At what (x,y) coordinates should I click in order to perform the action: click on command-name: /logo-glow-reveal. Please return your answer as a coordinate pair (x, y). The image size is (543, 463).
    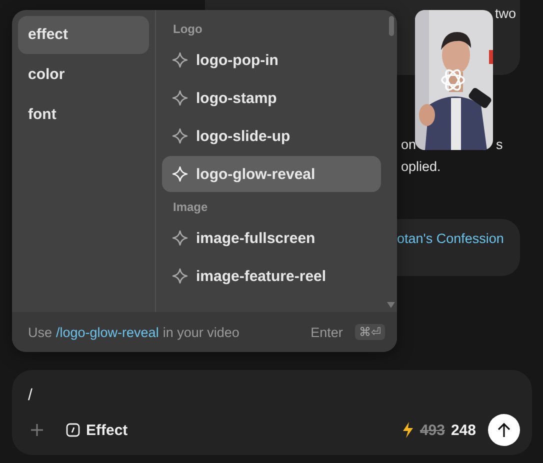
    Looking at the image, I should click on (107, 332).